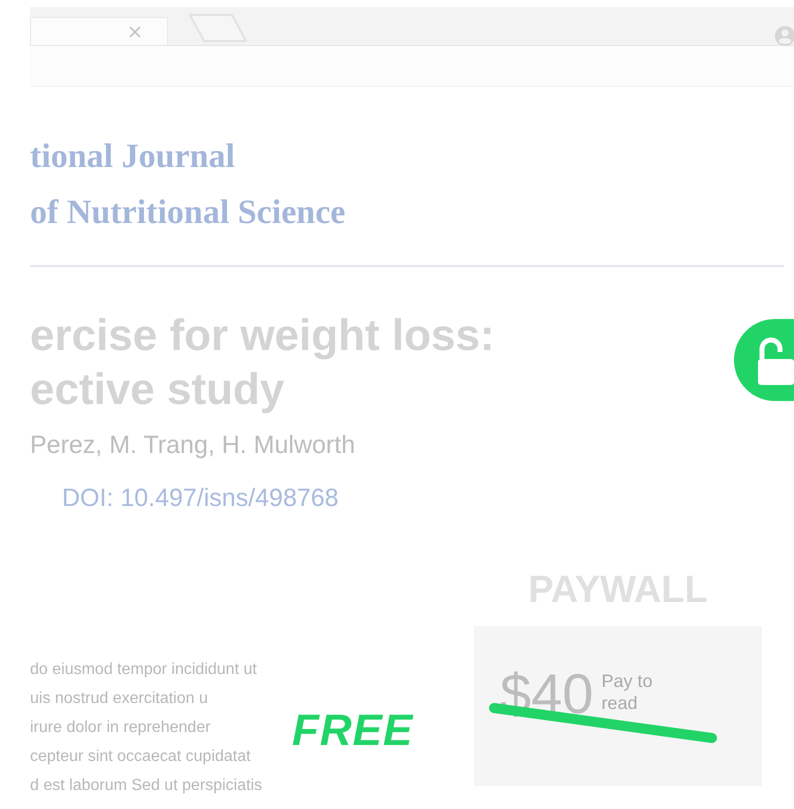 This screenshot has width=794, height=809. I want to click on article-authors: Perez, M. Trang, H. Mulworth, so click(193, 445).